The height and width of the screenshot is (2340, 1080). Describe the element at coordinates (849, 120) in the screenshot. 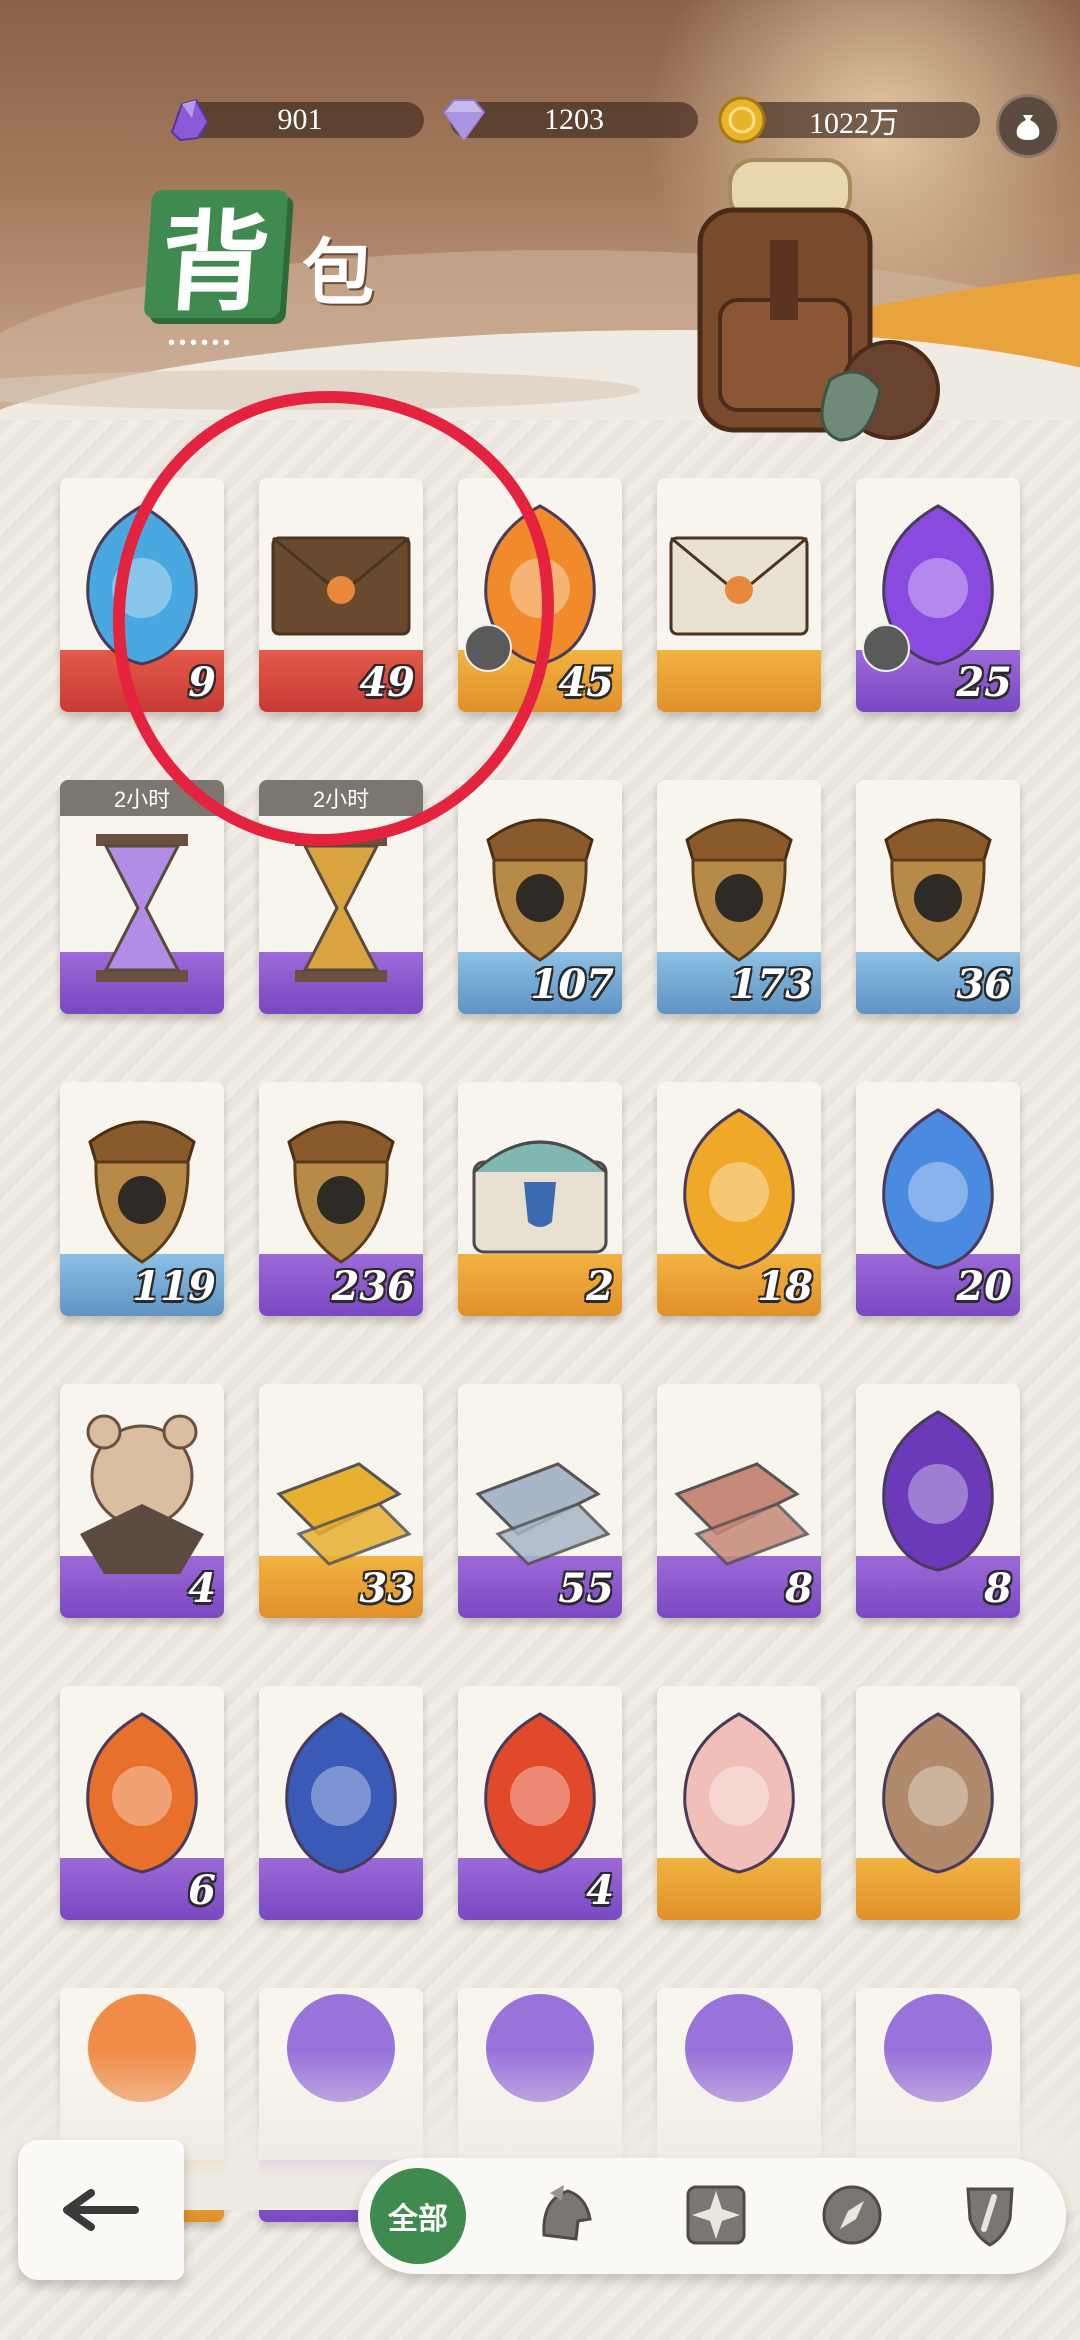

I see `currency-gold: 1022万` at that location.